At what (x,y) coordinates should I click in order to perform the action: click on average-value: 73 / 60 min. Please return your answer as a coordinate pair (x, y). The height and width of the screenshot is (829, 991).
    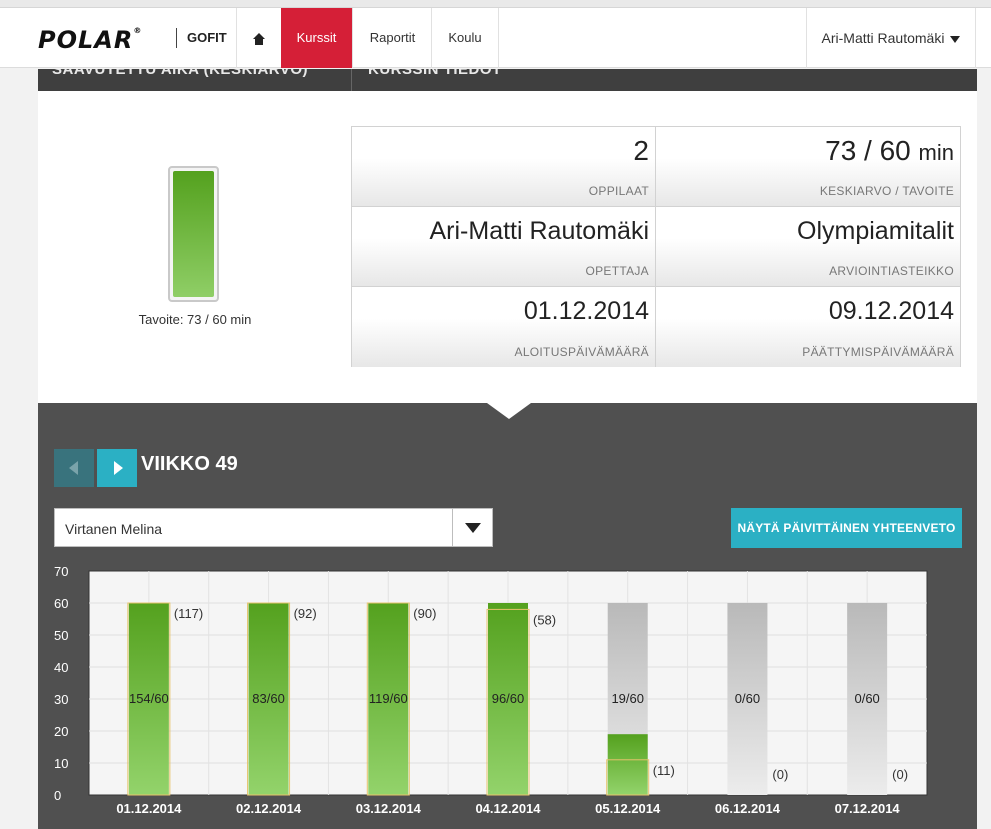
    Looking at the image, I should click on (889, 151).